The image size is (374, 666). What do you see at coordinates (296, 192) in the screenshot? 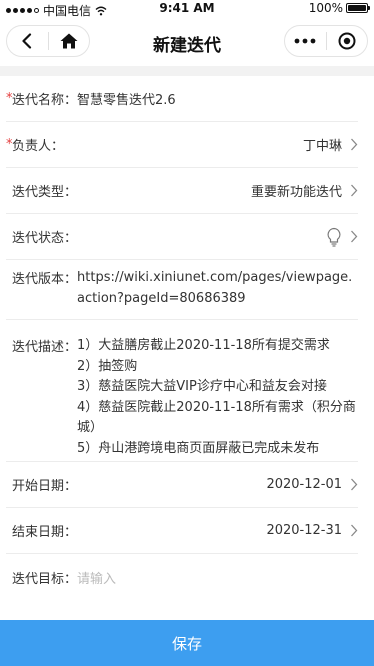
I see `type-value: 重要新功能迭代` at bounding box center [296, 192].